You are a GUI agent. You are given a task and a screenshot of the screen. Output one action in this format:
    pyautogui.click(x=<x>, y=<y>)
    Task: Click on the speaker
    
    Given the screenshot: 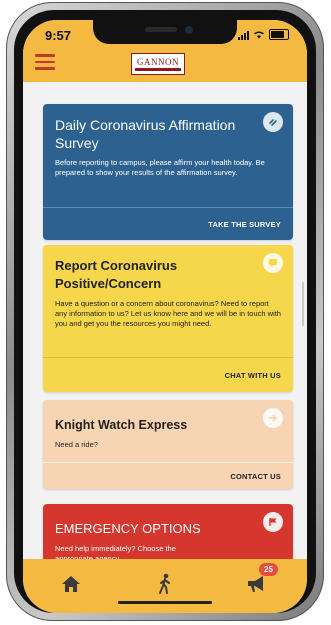 What is the action you would take?
    pyautogui.click(x=161, y=29)
    